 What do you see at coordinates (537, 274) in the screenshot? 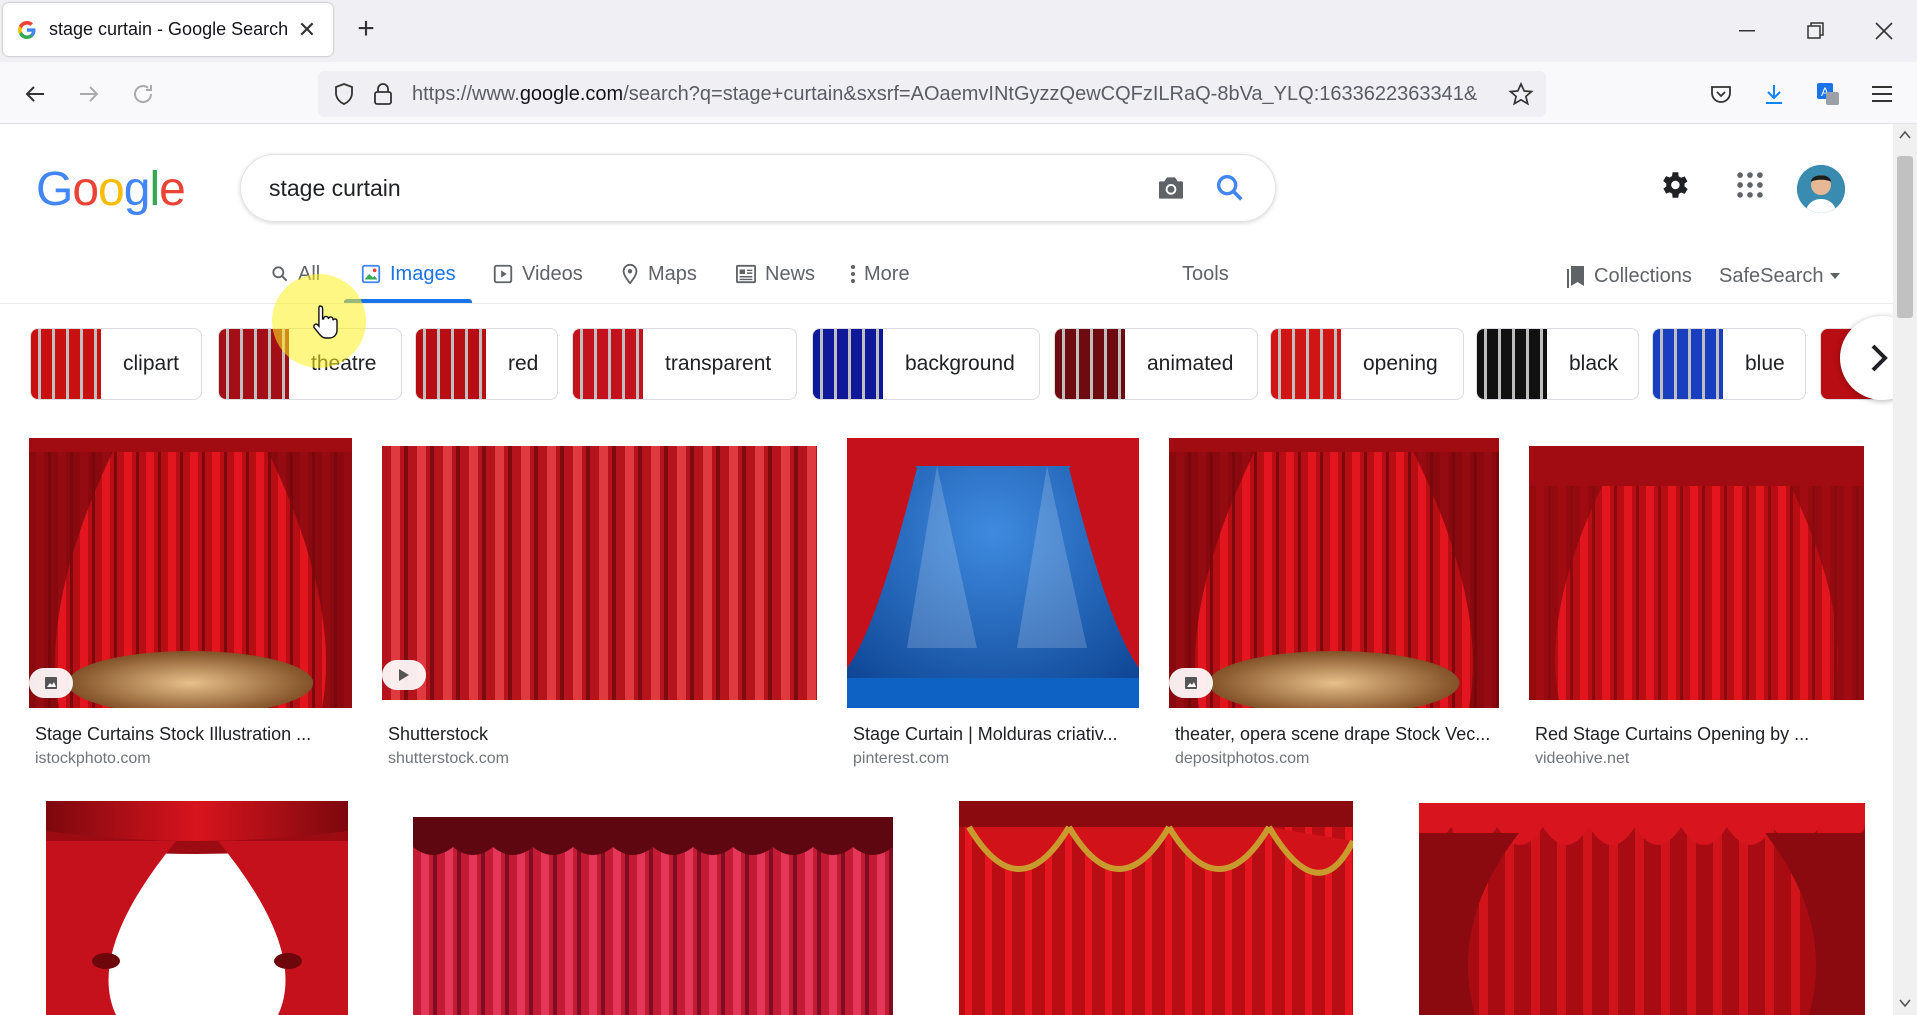
I see `tab-videos: Videos` at bounding box center [537, 274].